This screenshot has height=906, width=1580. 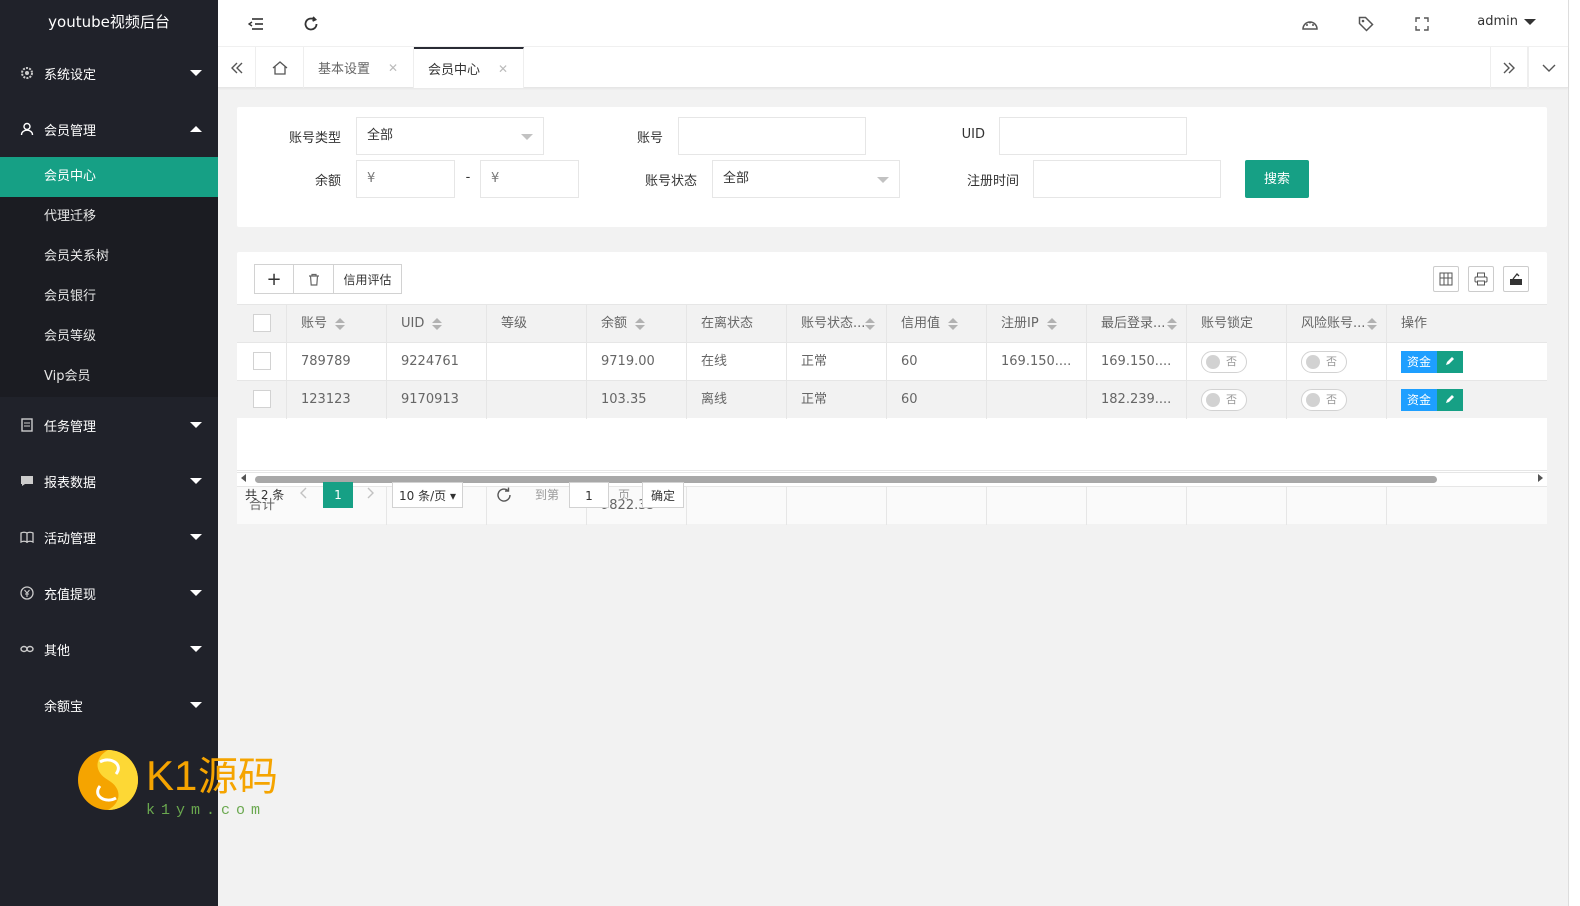 What do you see at coordinates (1366, 24) in the screenshot?
I see `tag-icon` at bounding box center [1366, 24].